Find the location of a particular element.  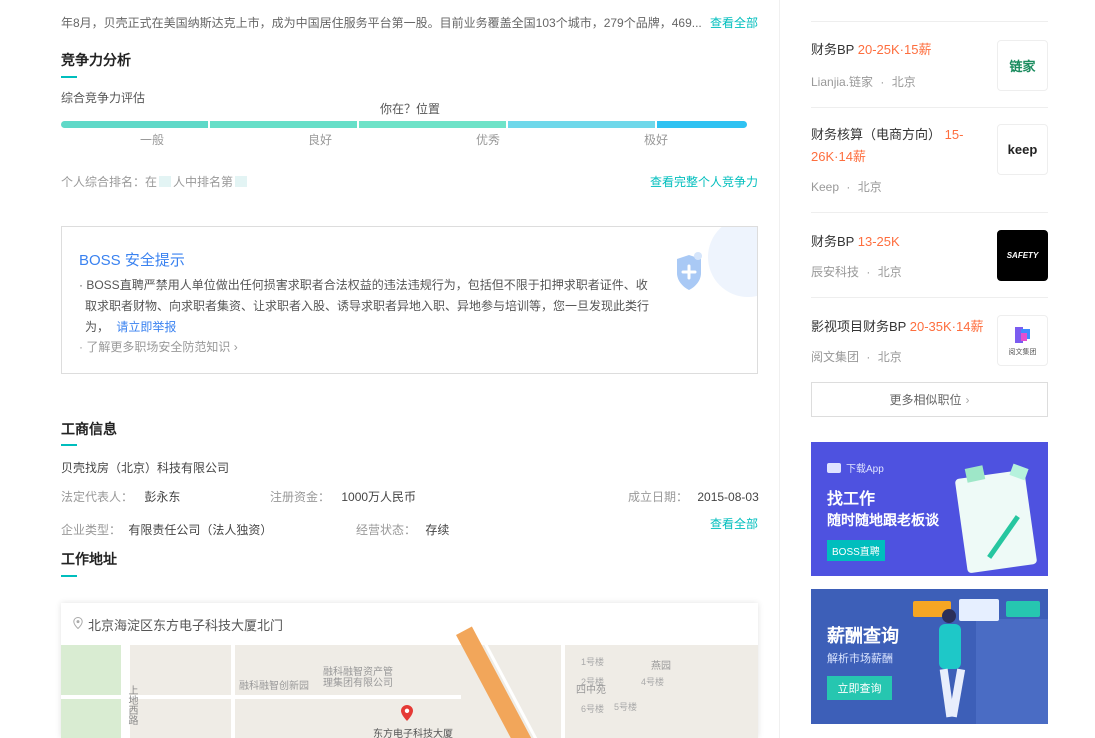

salary-query-button: 立即查询 is located at coordinates (859, 688).